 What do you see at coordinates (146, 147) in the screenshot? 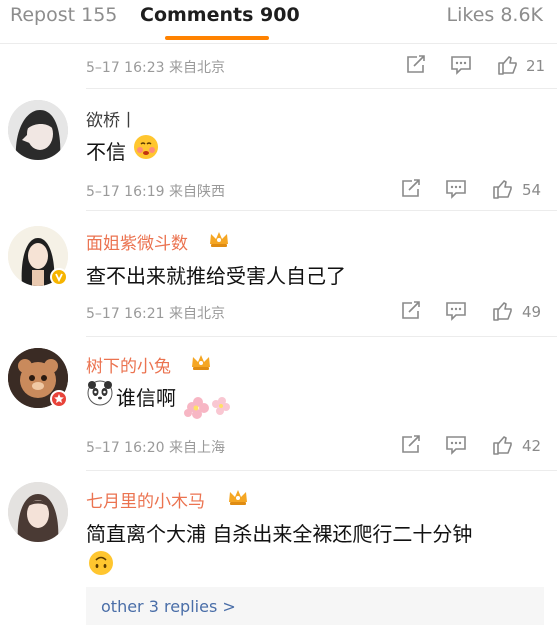
I see `blushing-face-emoji` at bounding box center [146, 147].